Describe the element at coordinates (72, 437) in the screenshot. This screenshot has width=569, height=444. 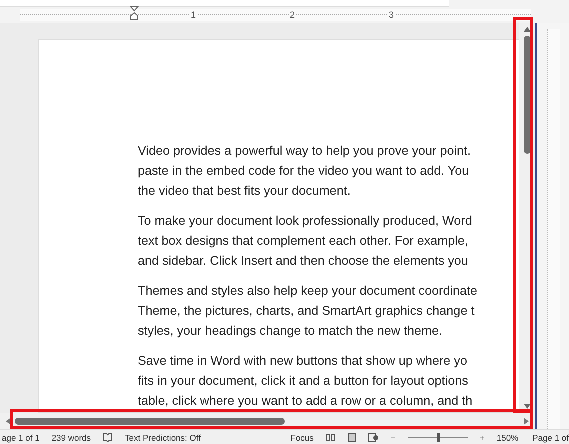
I see `word-count: 239 words` at that location.